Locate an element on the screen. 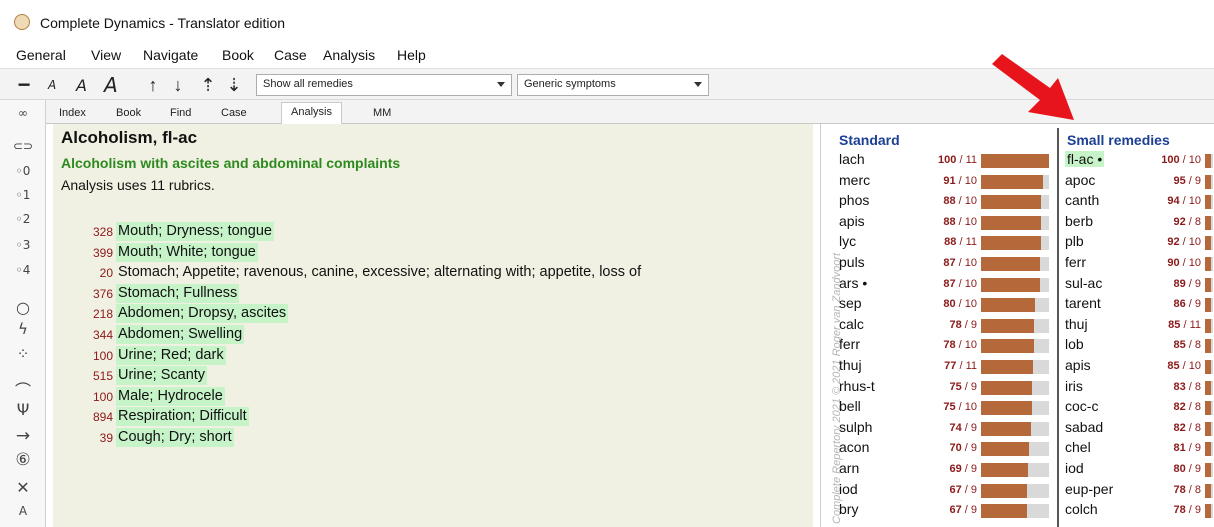  remedy-name: chel is located at coordinates (1078, 447).